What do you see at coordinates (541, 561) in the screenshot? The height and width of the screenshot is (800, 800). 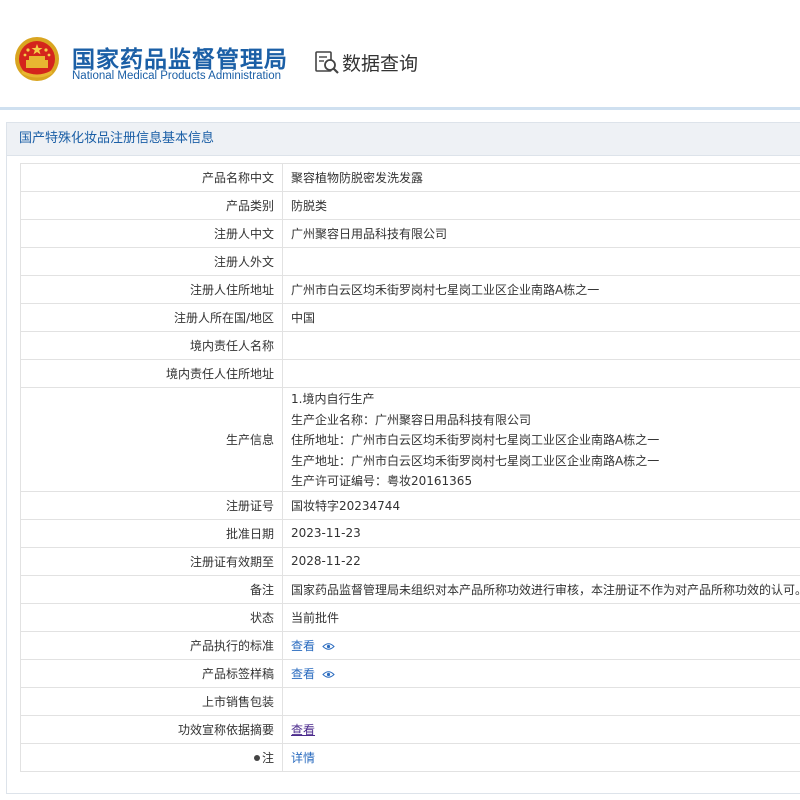 I see `row-value: 2028-11-22` at bounding box center [541, 561].